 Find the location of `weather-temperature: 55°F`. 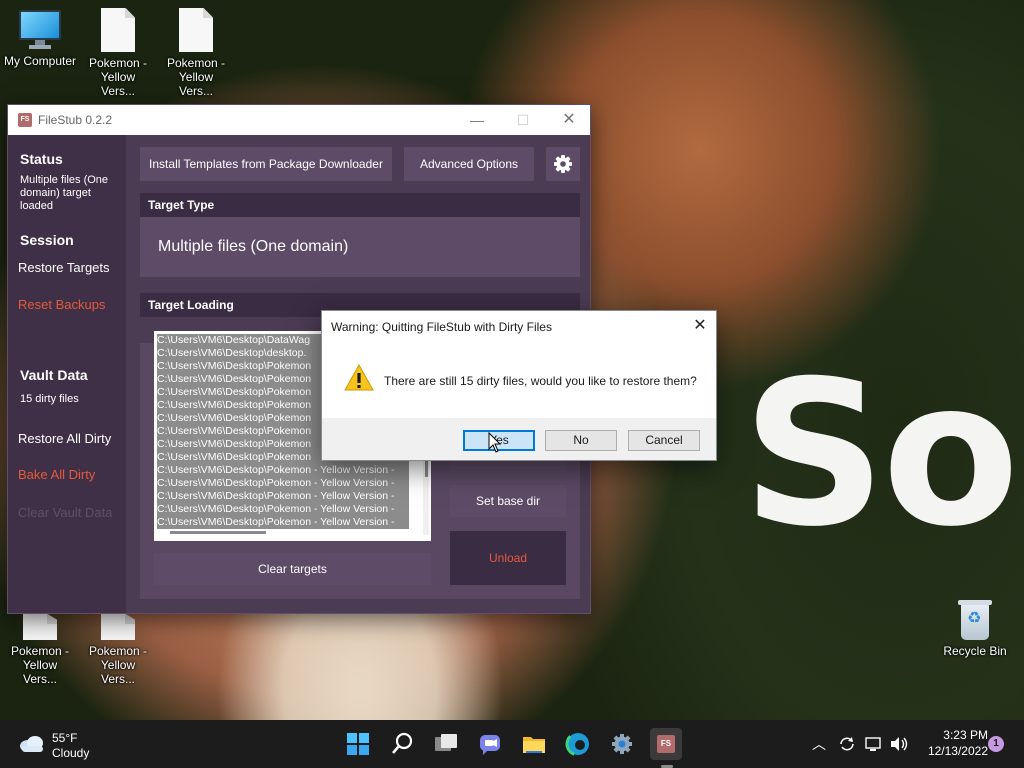

weather-temperature: 55°F is located at coordinates (65, 738).